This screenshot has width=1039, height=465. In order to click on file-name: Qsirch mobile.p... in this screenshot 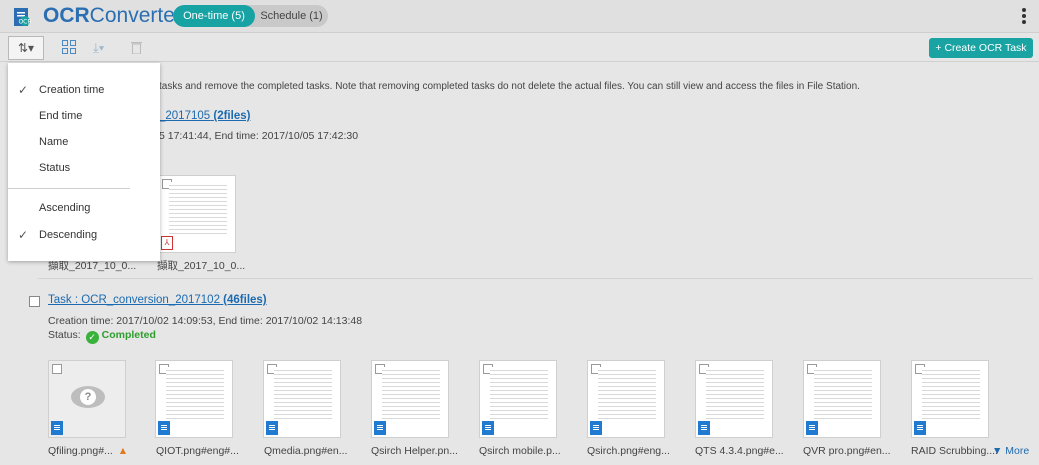, I will do `click(520, 451)`.